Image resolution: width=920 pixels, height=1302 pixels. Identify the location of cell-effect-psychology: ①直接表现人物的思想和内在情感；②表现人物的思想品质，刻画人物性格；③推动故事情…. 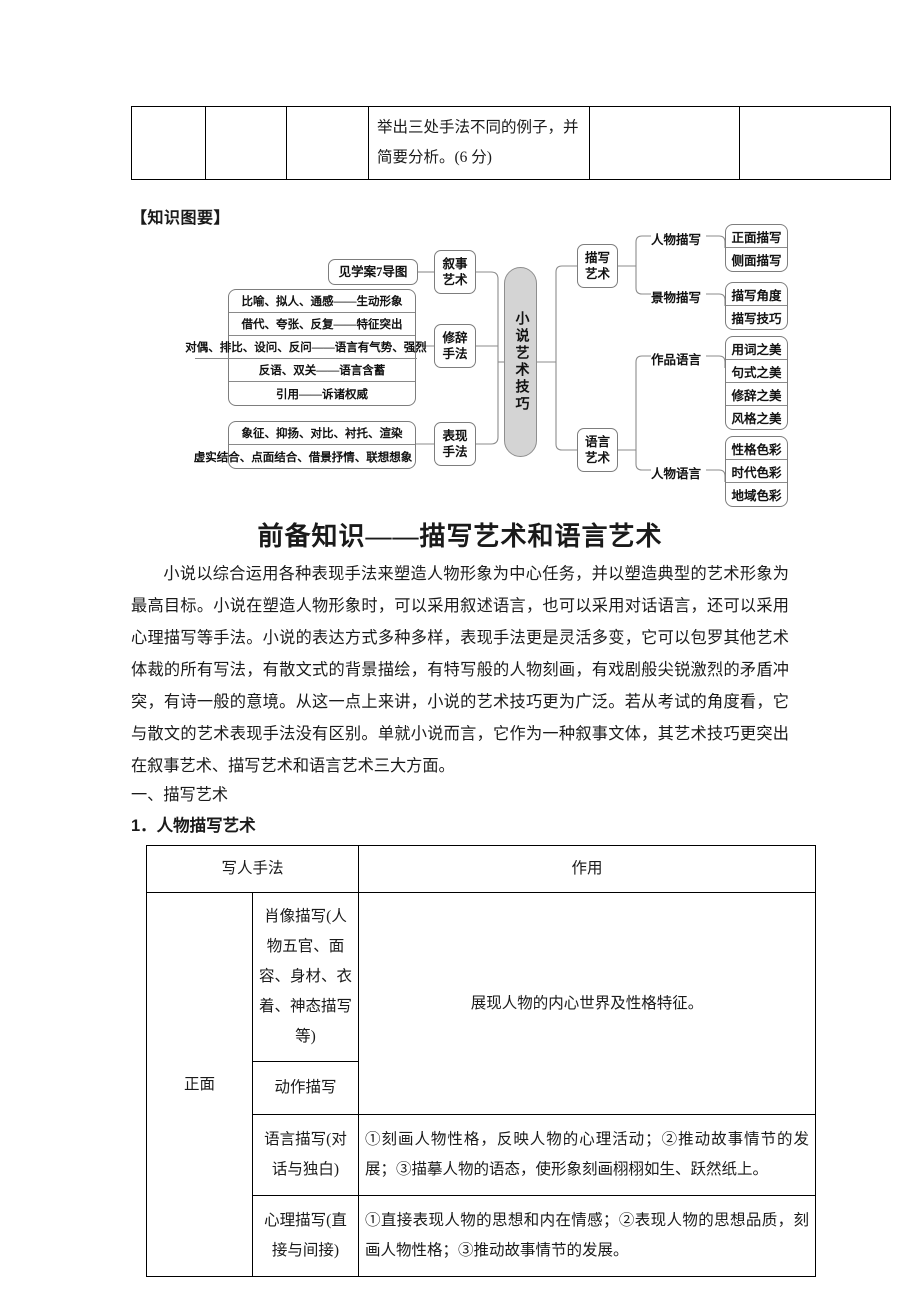
(587, 1236).